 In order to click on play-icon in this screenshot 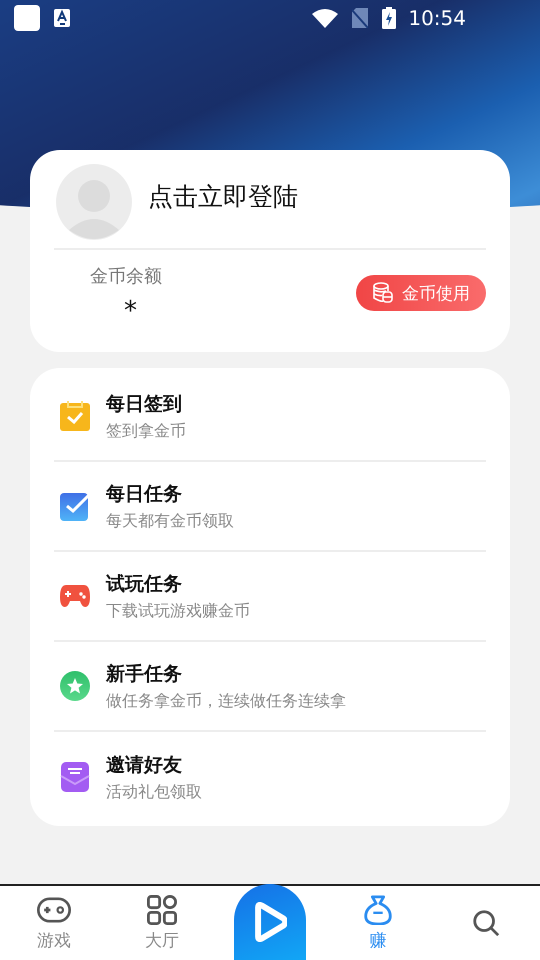, I will do `click(270, 922)`.